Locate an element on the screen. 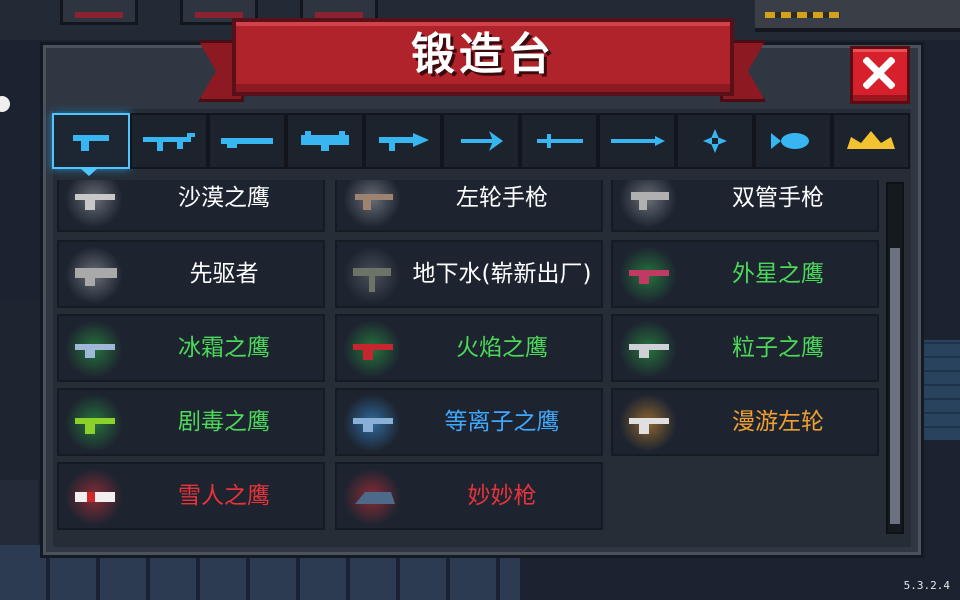 Image resolution: width=960 pixels, height=600 pixels. weapon-cell: 双管手枪 is located at coordinates (745, 206).